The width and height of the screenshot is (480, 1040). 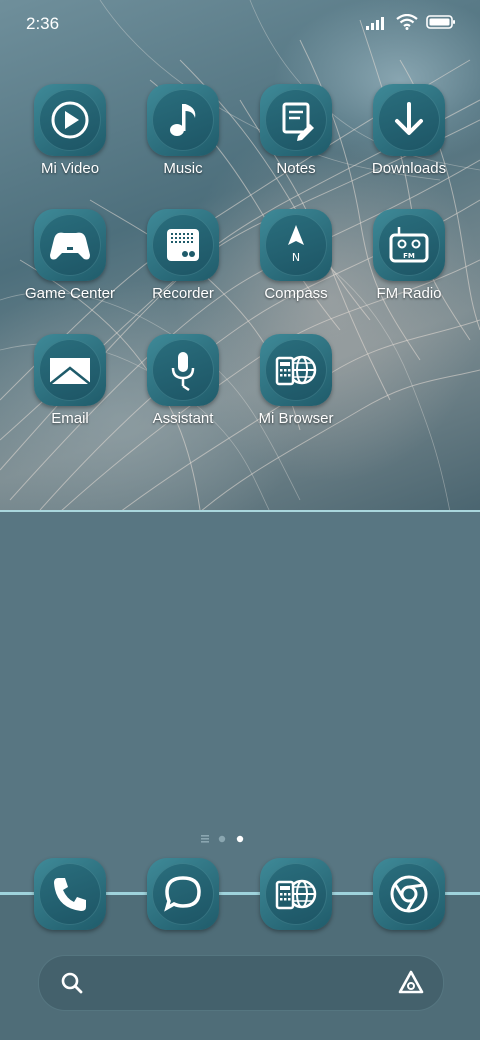 I want to click on dock-phone, so click(x=70, y=894).